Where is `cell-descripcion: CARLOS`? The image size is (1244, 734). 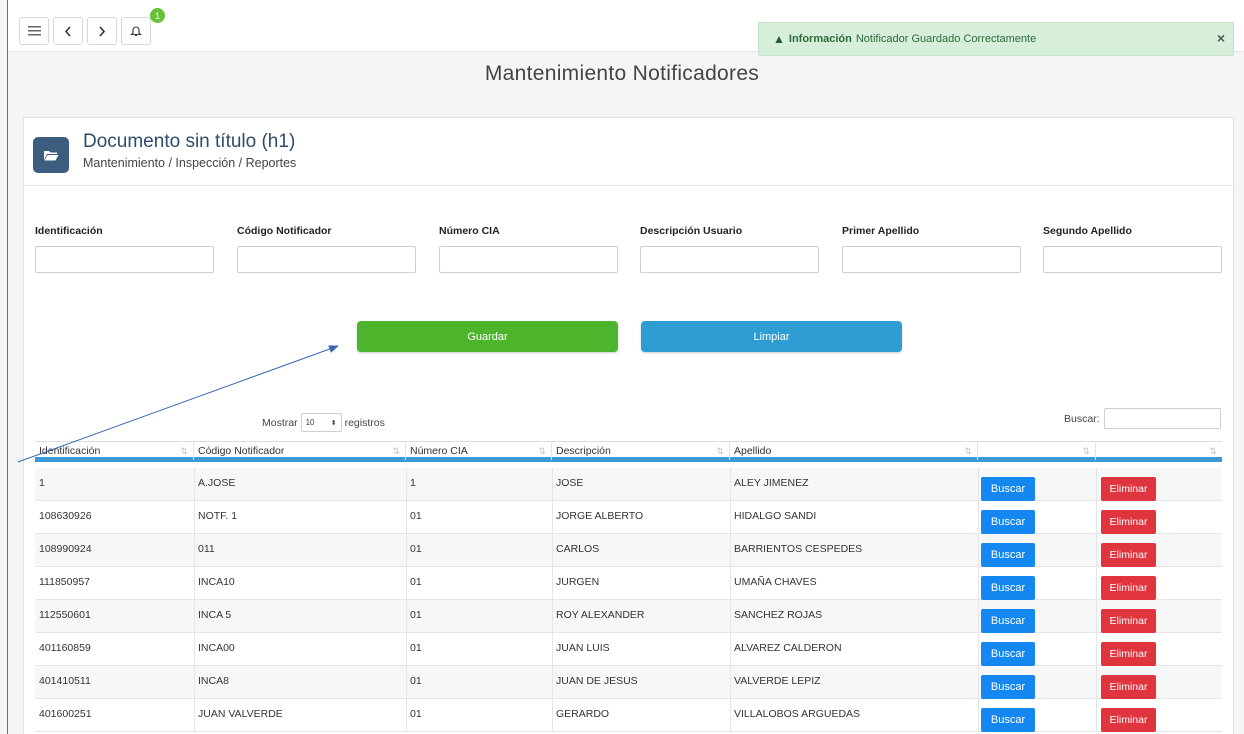
cell-descripcion: CARLOS is located at coordinates (578, 549).